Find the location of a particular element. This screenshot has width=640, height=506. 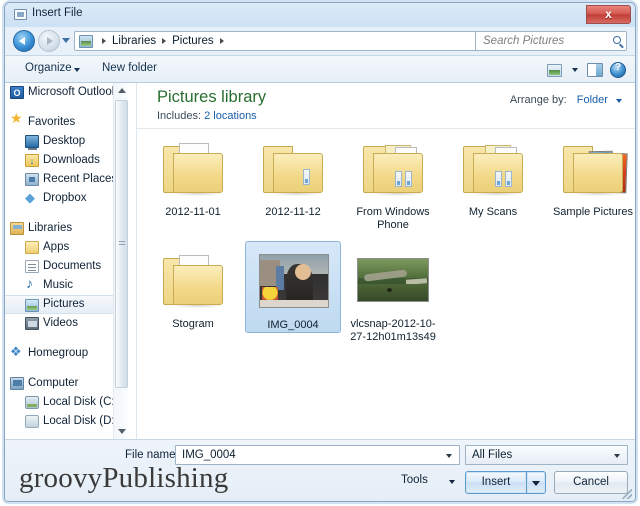

file-tile: 2012-11-01 is located at coordinates (193, 174).